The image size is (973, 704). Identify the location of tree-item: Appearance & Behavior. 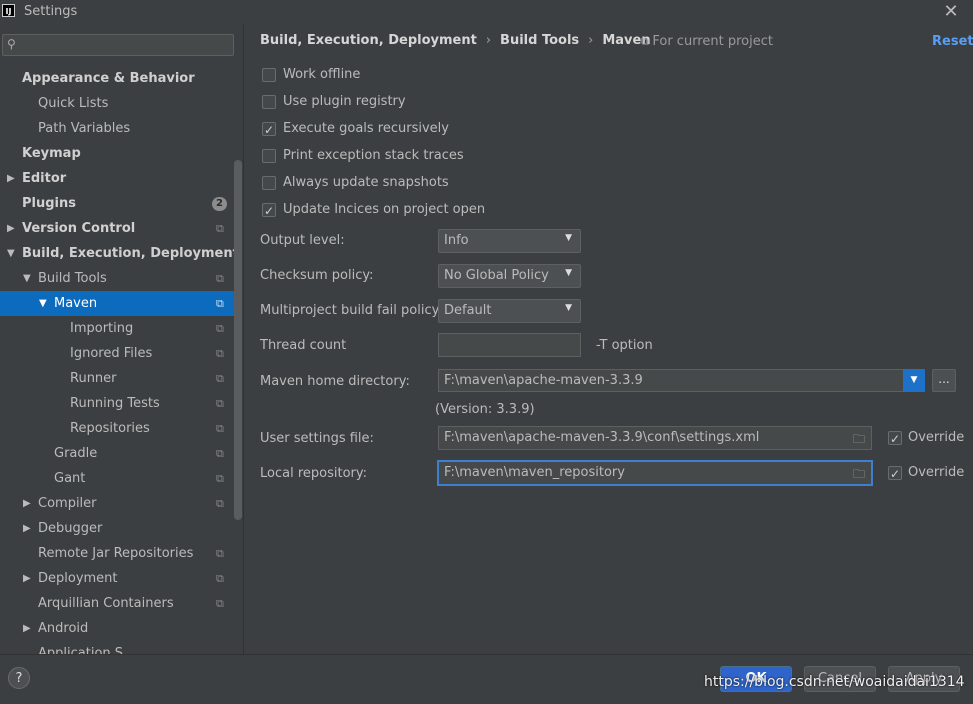
(117, 78).